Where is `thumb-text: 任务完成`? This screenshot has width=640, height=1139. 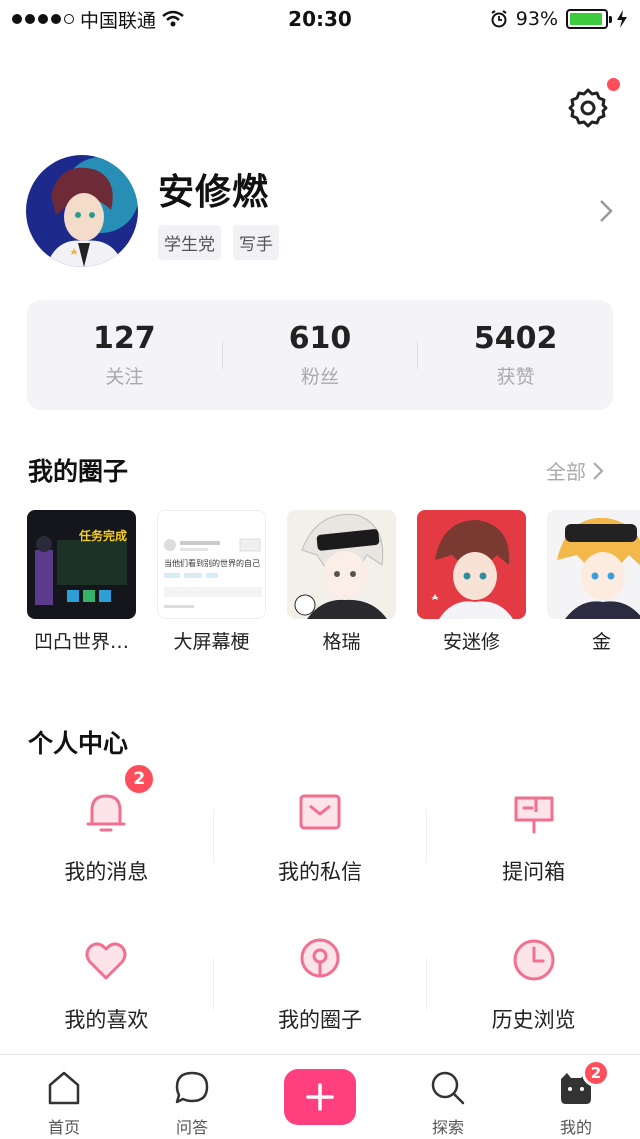
thumb-text: 任务完成 is located at coordinates (102, 535).